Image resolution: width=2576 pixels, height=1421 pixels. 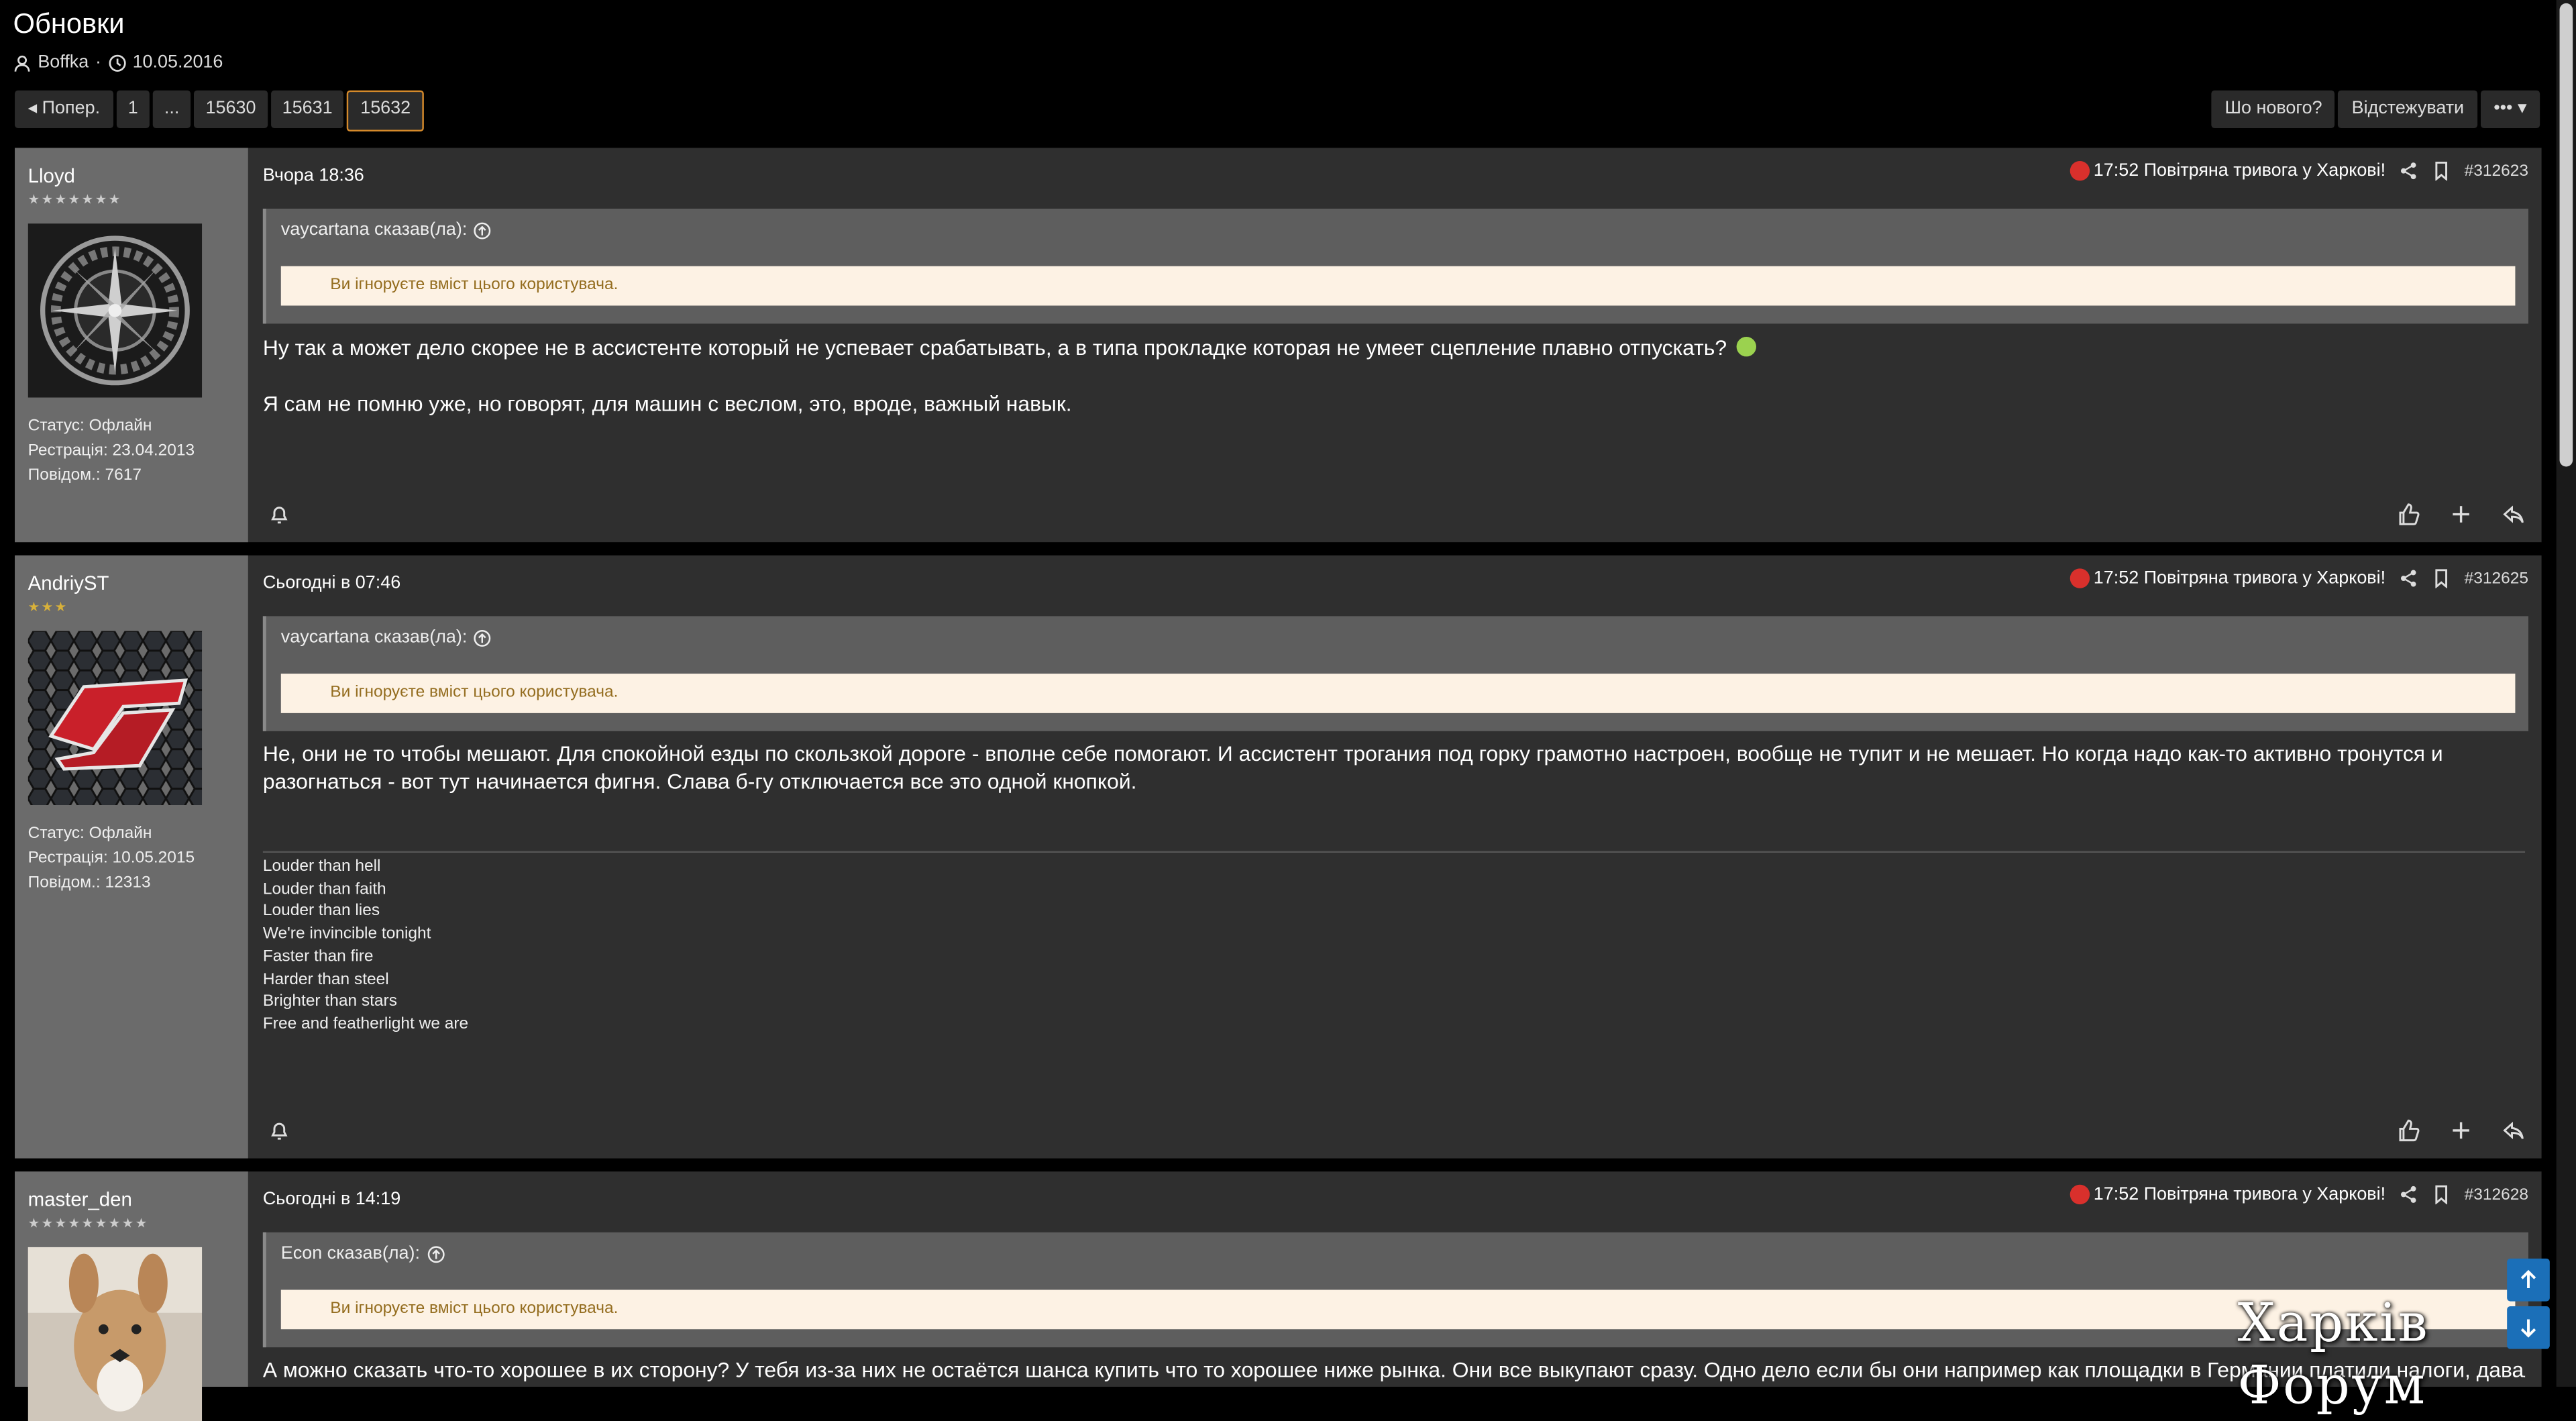 What do you see at coordinates (51, 175) in the screenshot?
I see `username: Lloyd` at bounding box center [51, 175].